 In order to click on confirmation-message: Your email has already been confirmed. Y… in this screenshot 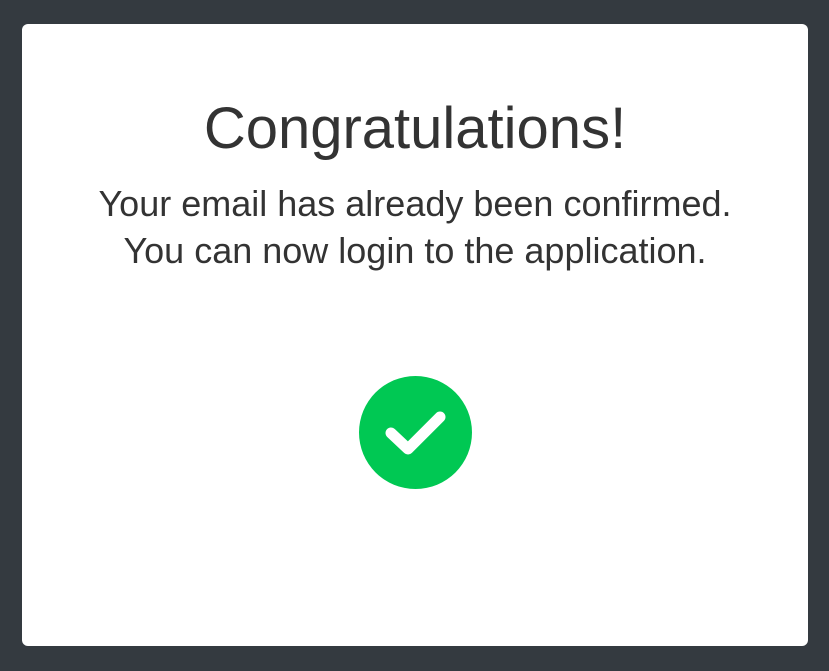, I will do `click(415, 227)`.